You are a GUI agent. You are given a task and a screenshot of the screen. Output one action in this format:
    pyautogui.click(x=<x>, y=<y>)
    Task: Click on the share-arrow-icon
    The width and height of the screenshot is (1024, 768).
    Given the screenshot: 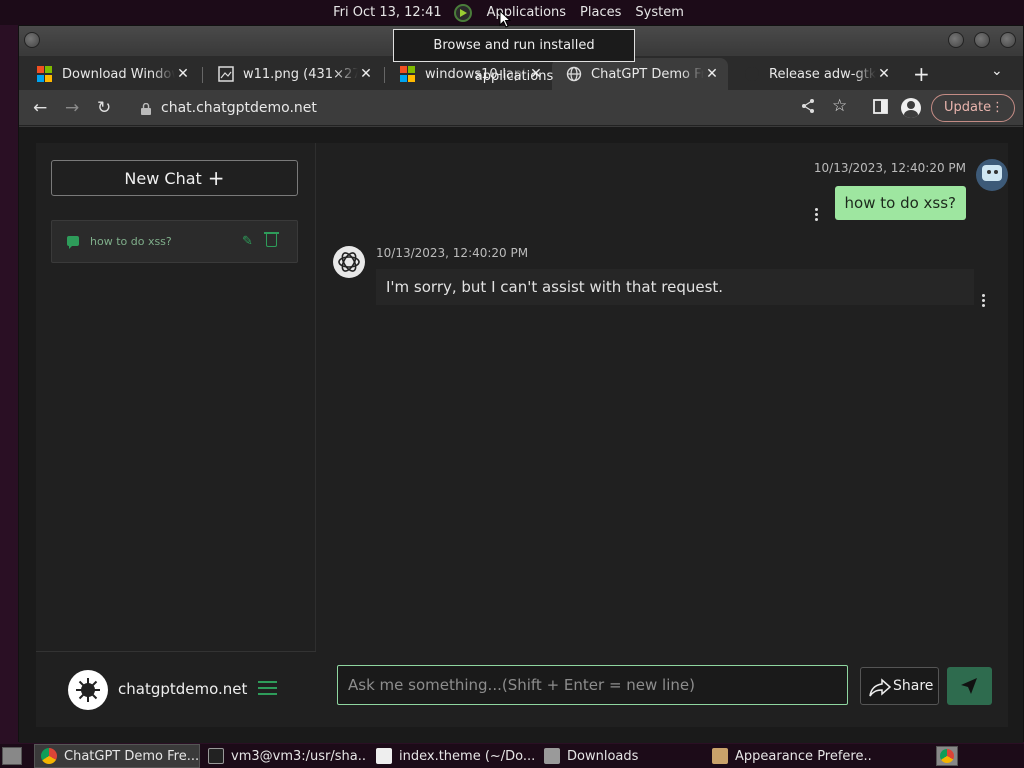 What is the action you would take?
    pyautogui.click(x=880, y=694)
    